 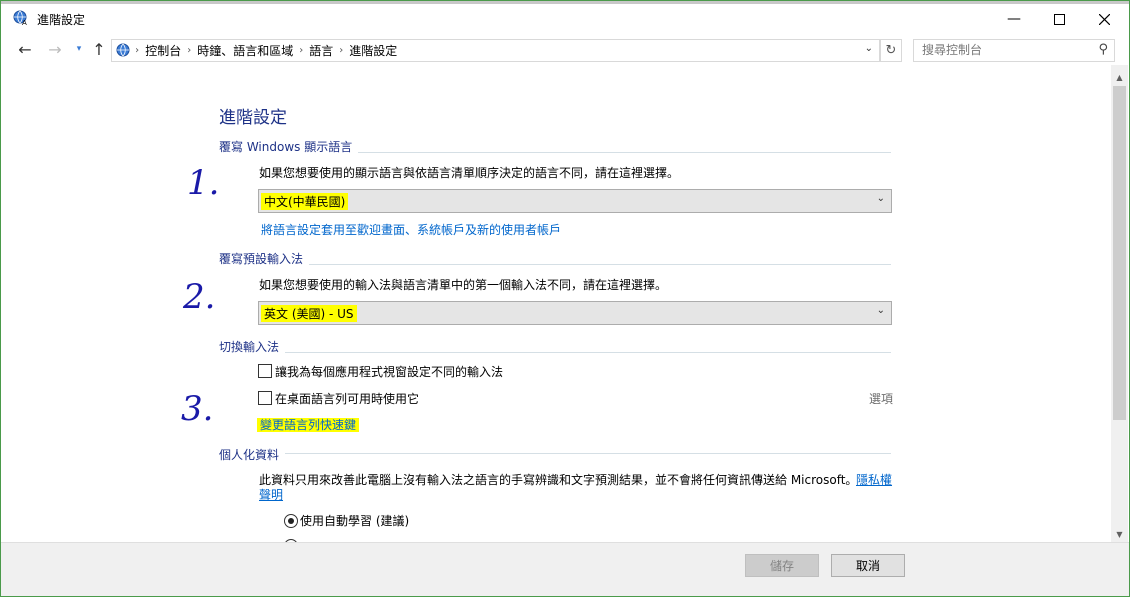 I want to click on display-language-dropdown: 中文(中華民國) ⌄, so click(x=575, y=201).